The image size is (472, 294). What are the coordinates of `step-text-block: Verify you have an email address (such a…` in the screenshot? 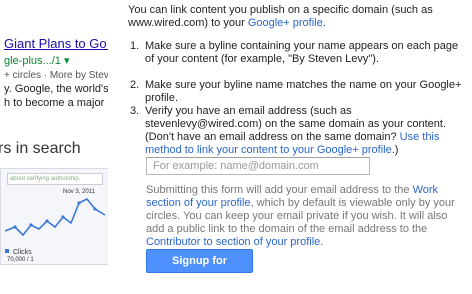 It's located at (305, 131).